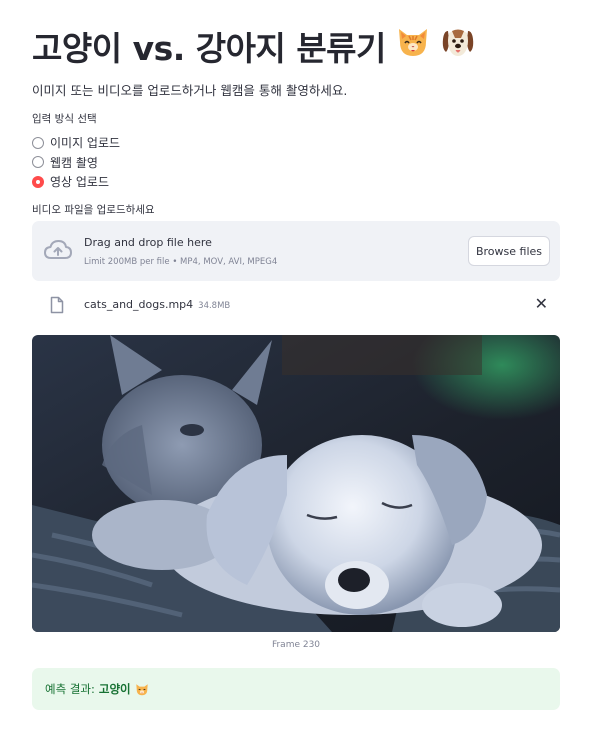 Image resolution: width=599 pixels, height=742 pixels. I want to click on page-title: 고양이 vs. 강아지 분류기, so click(254, 46).